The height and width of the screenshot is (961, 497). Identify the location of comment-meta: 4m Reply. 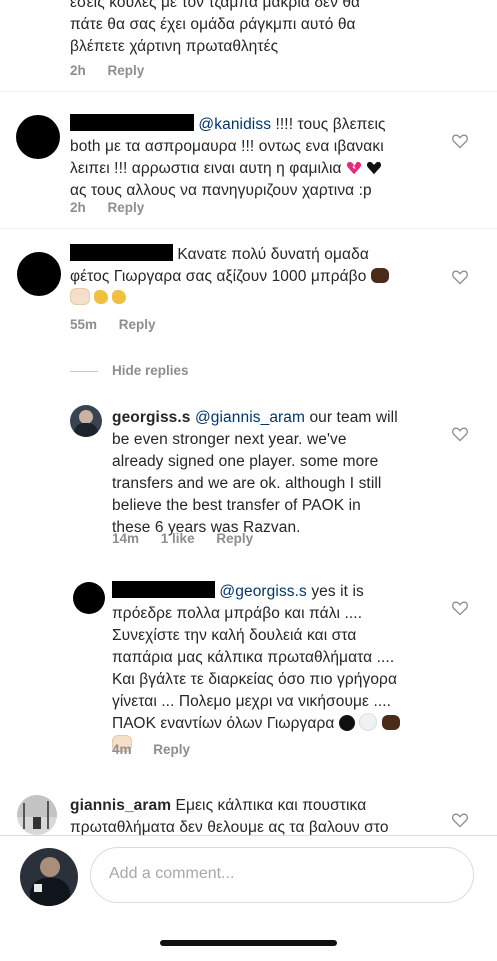
(160, 749).